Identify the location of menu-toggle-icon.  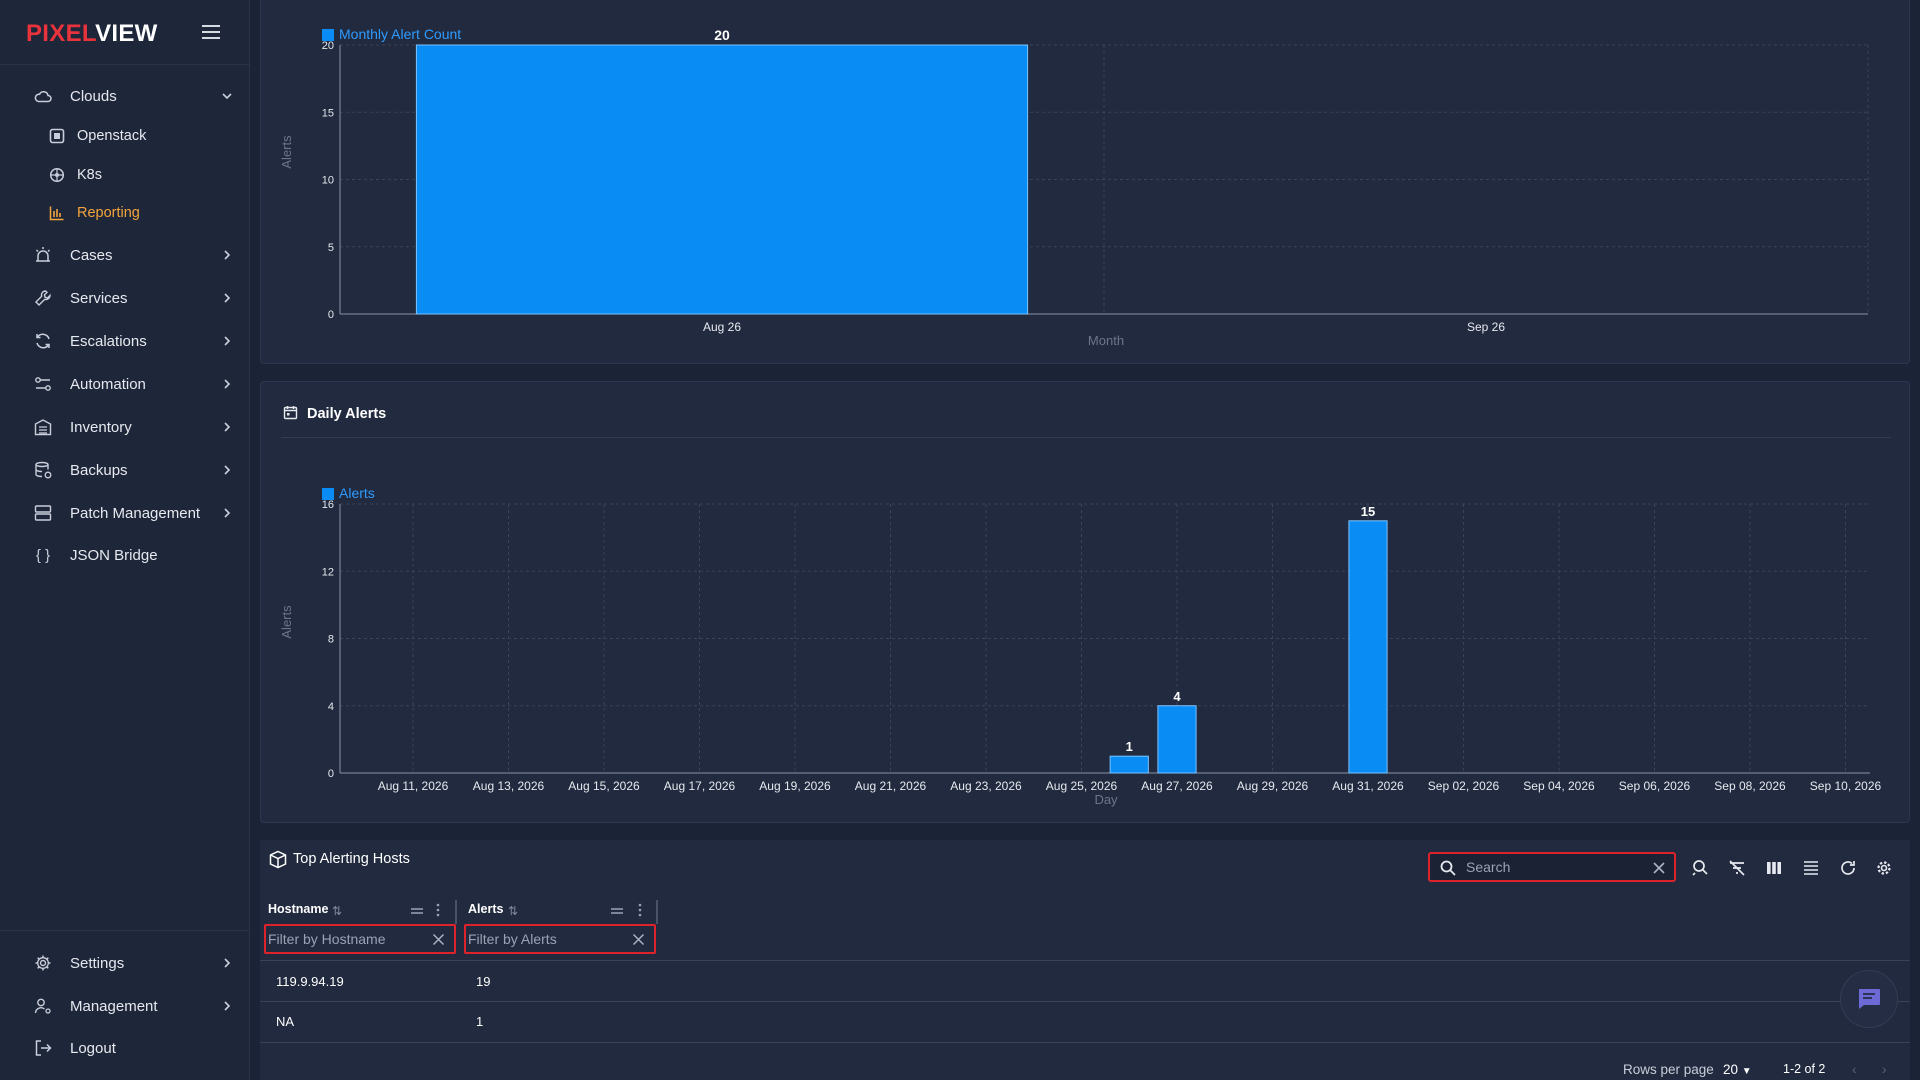
(211, 32).